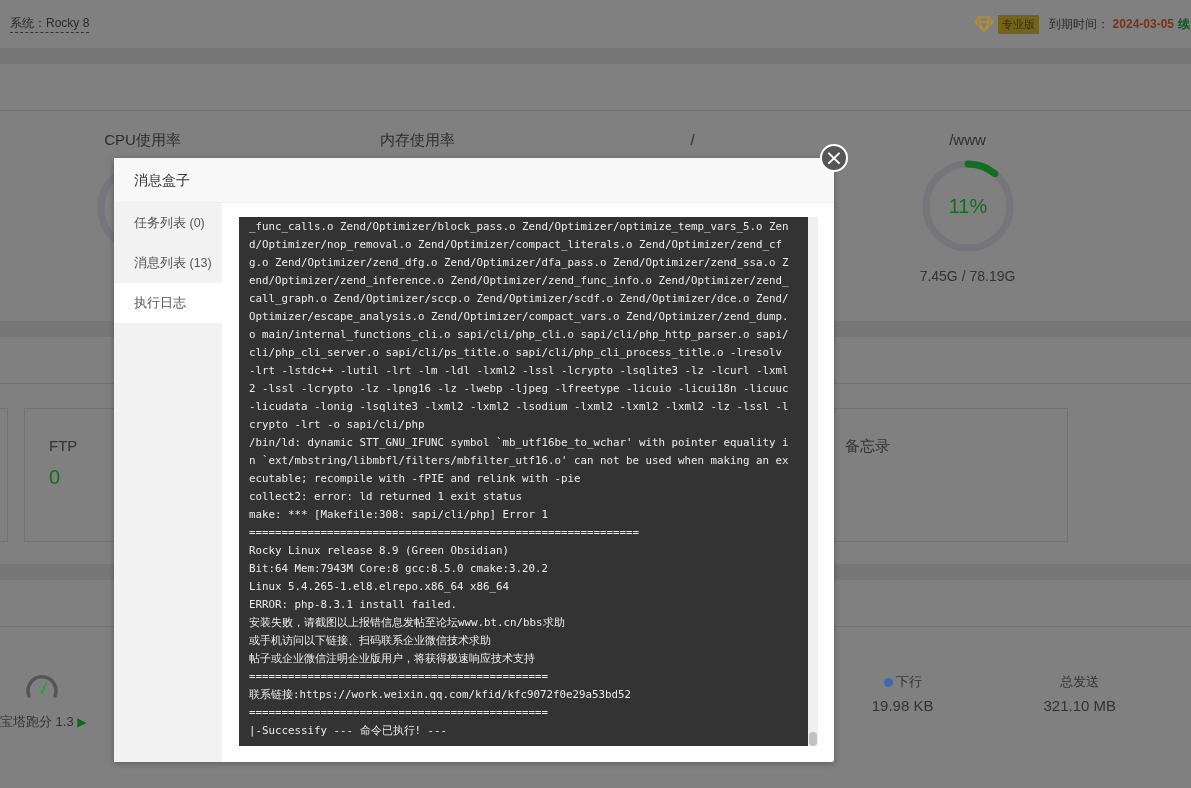 The image size is (1191, 788). Describe the element at coordinates (902, 705) in the screenshot. I see `traffic-value: 19.98 KB` at that location.